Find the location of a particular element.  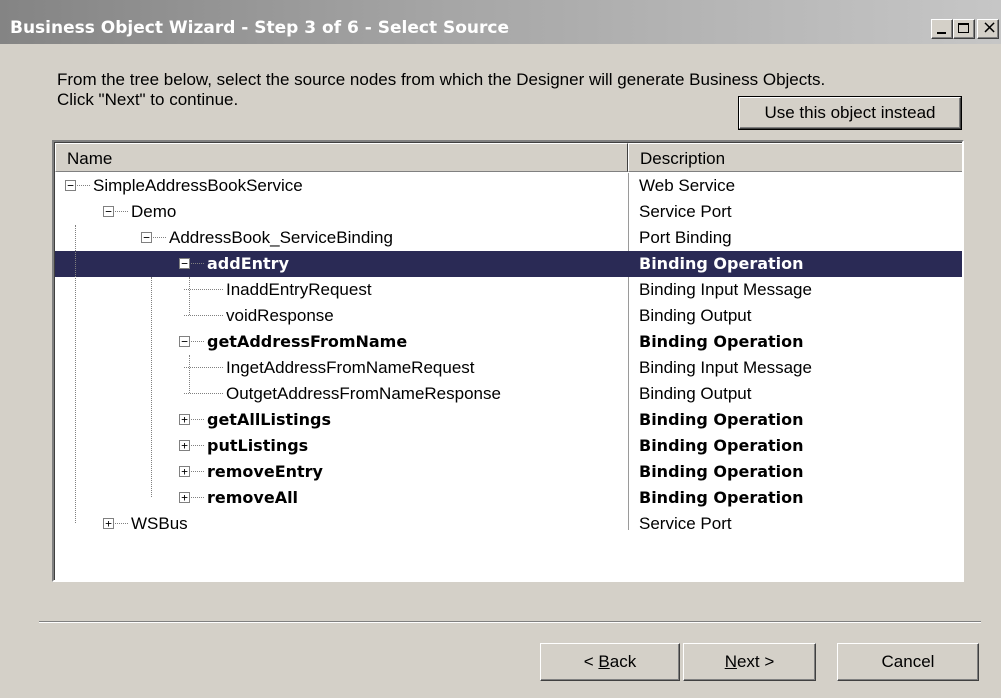

tree-row: + putListings Binding Operation is located at coordinates (508, 446).